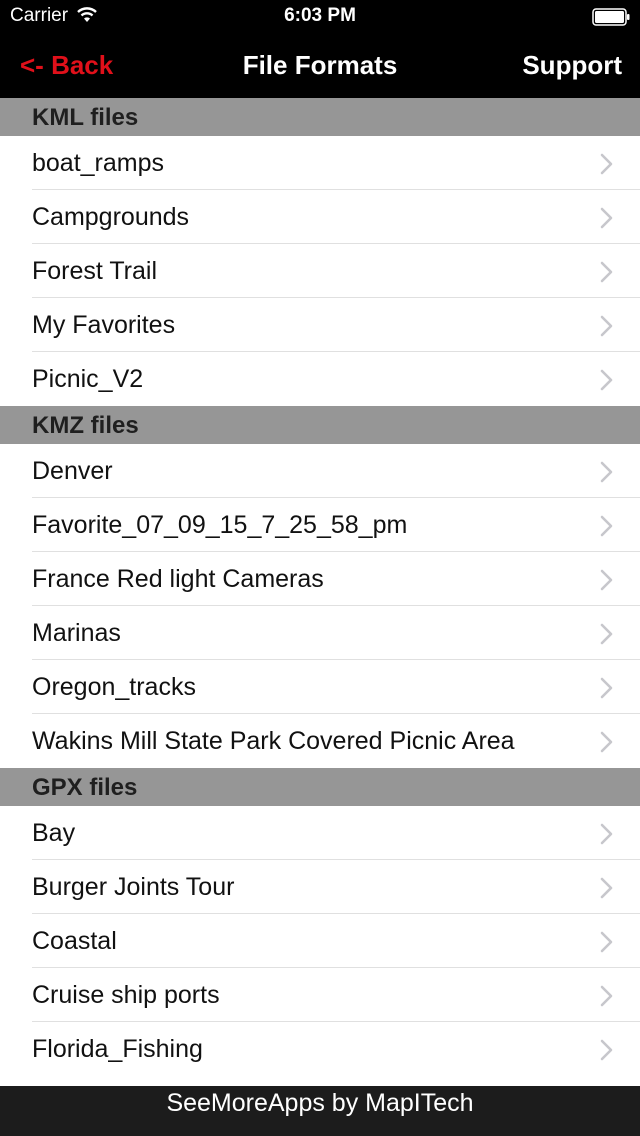 This screenshot has width=640, height=1136. What do you see at coordinates (117, 1049) in the screenshot?
I see `file-name: Florida_Fishing` at bounding box center [117, 1049].